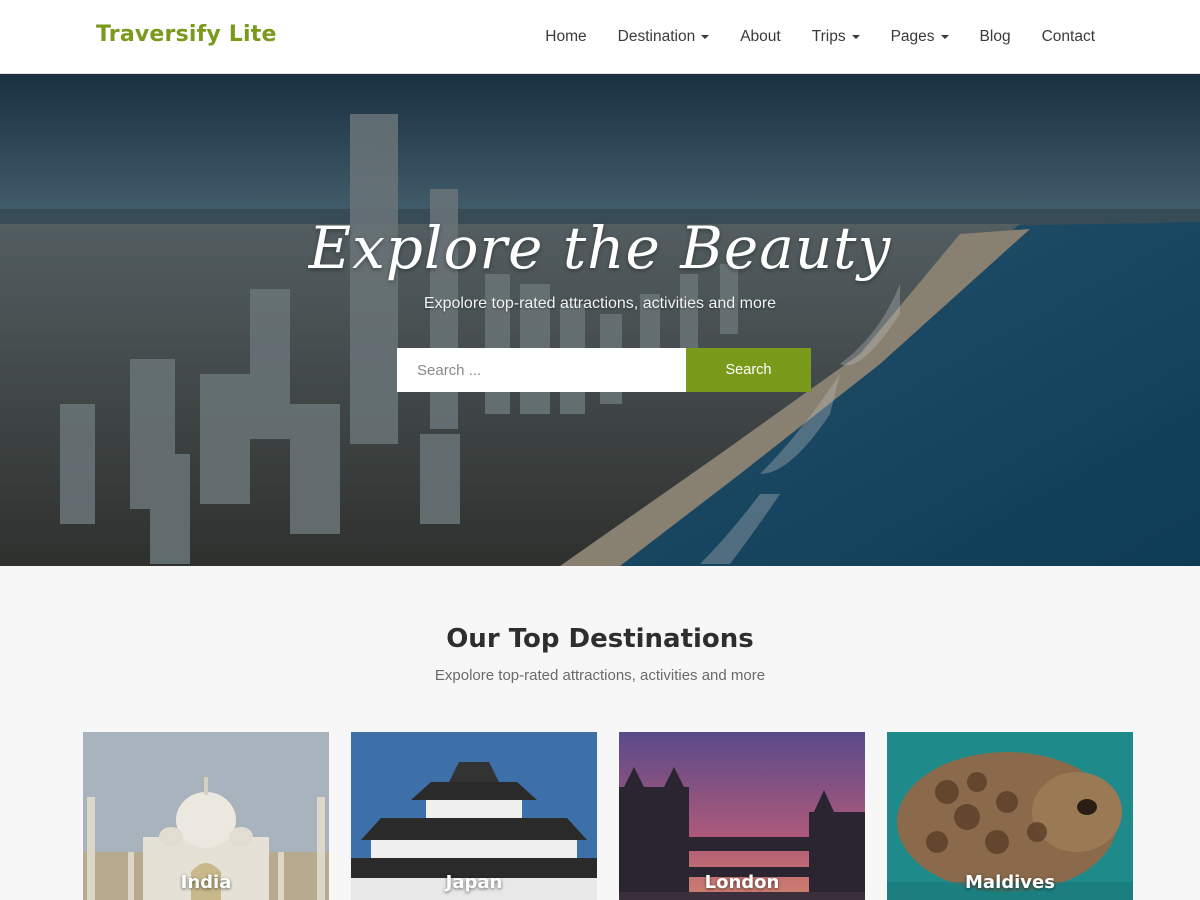 The image size is (1200, 900). Describe the element at coordinates (656, 36) in the screenshot. I see `nav-destination-label: Destination` at that location.